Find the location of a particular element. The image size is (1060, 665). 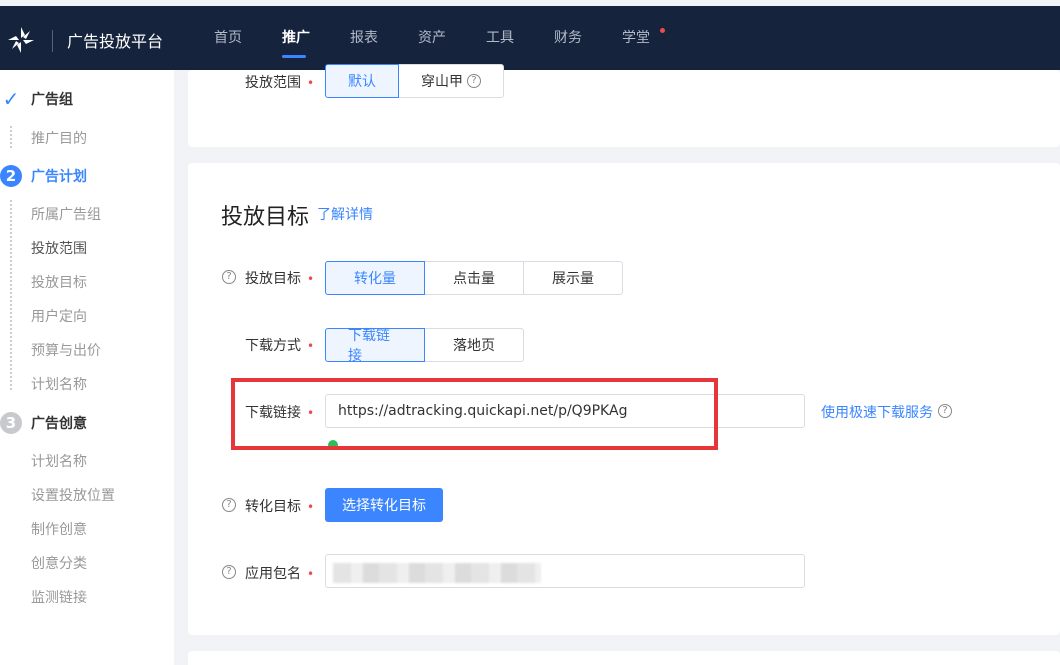

sidebar-item-promotion-purpose: 推广目的 is located at coordinates (59, 138).